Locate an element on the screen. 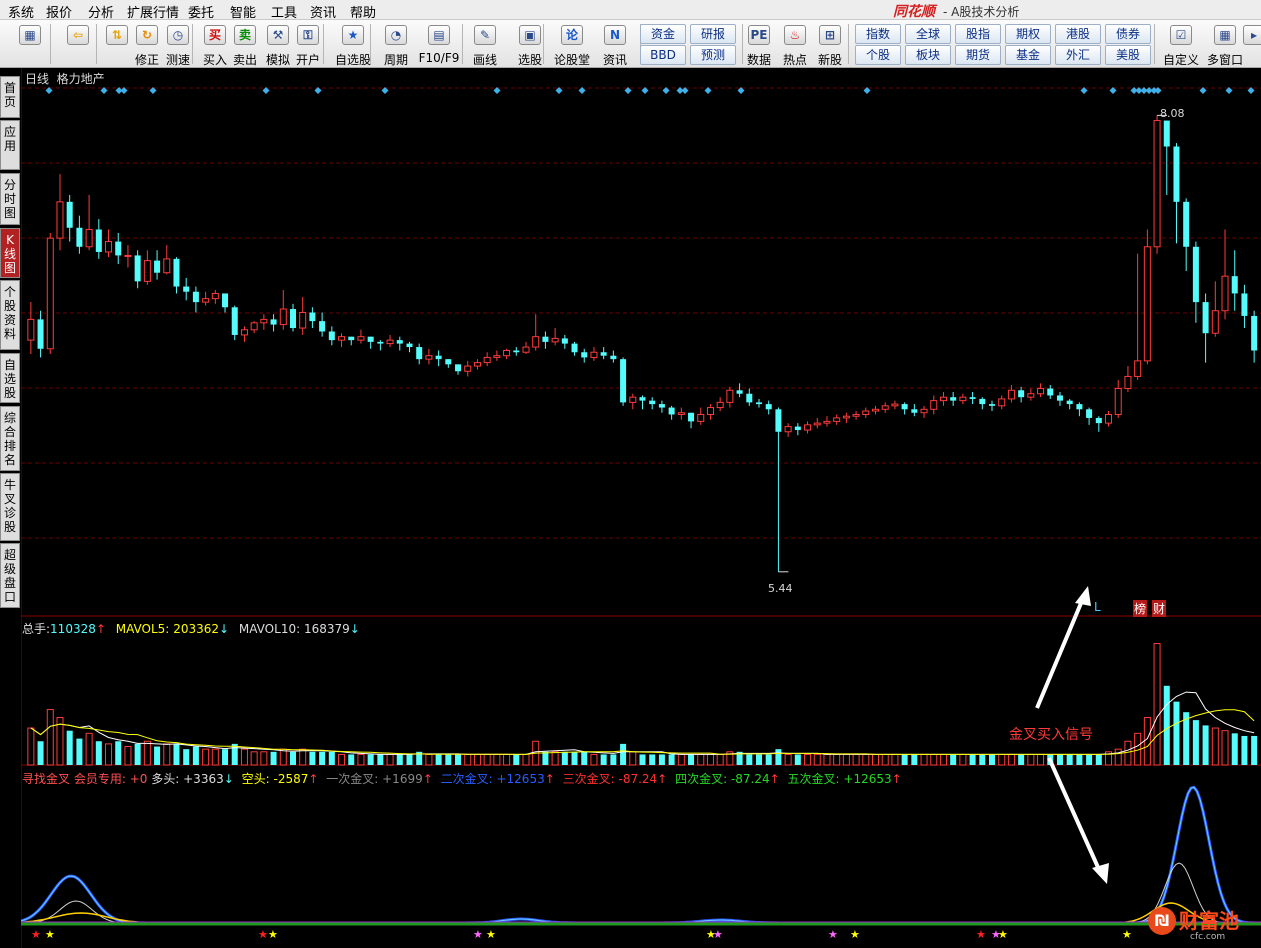 Image resolution: width=1261 pixels, height=948 pixels. toolbar-button: 卖卖出 is located at coordinates (245, 44).